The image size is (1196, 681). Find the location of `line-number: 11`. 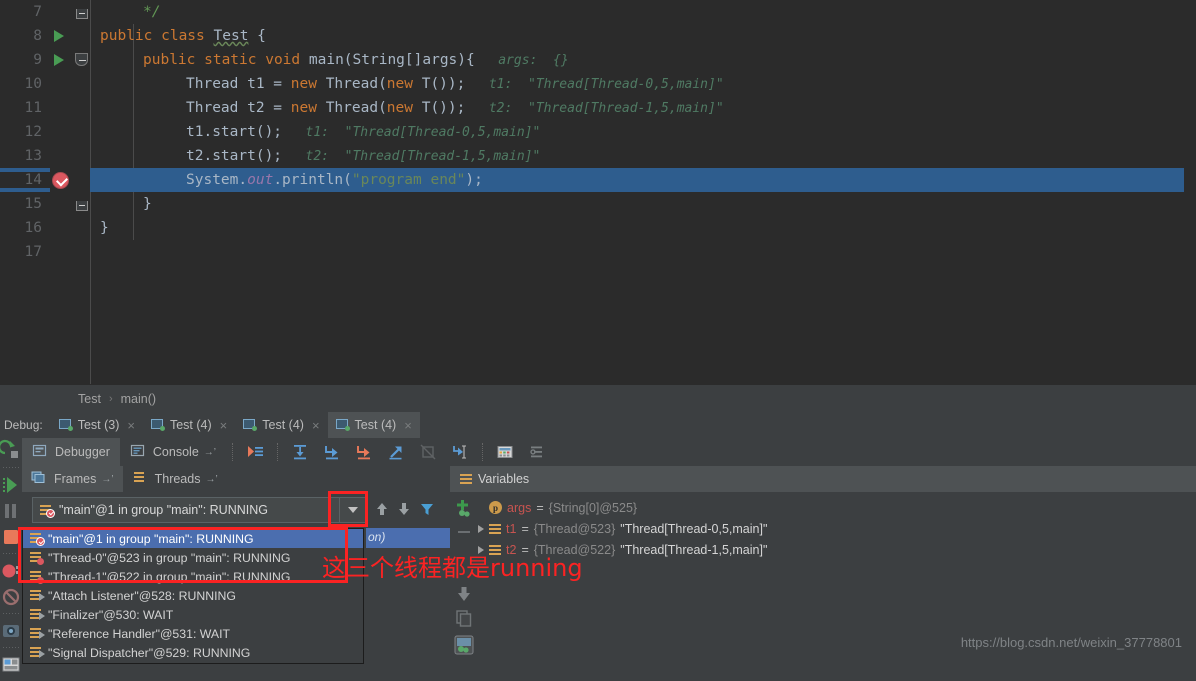

line-number: 11 is located at coordinates (33, 108).